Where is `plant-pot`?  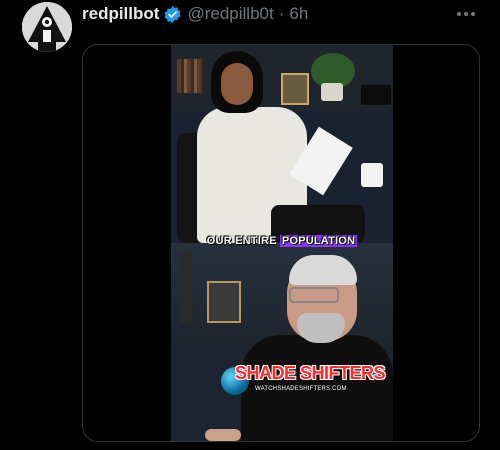
plant-pot is located at coordinates (332, 92).